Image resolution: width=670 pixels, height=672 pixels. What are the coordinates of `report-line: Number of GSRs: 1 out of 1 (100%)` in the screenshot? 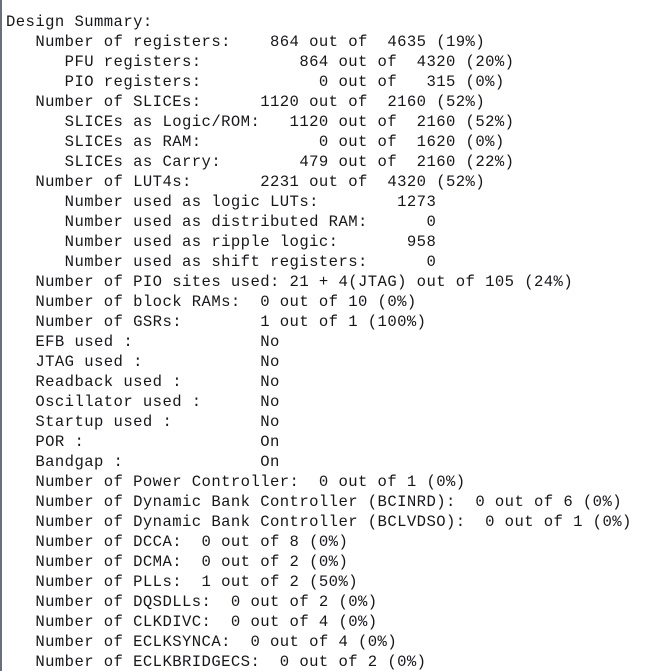 It's located at (216, 322).